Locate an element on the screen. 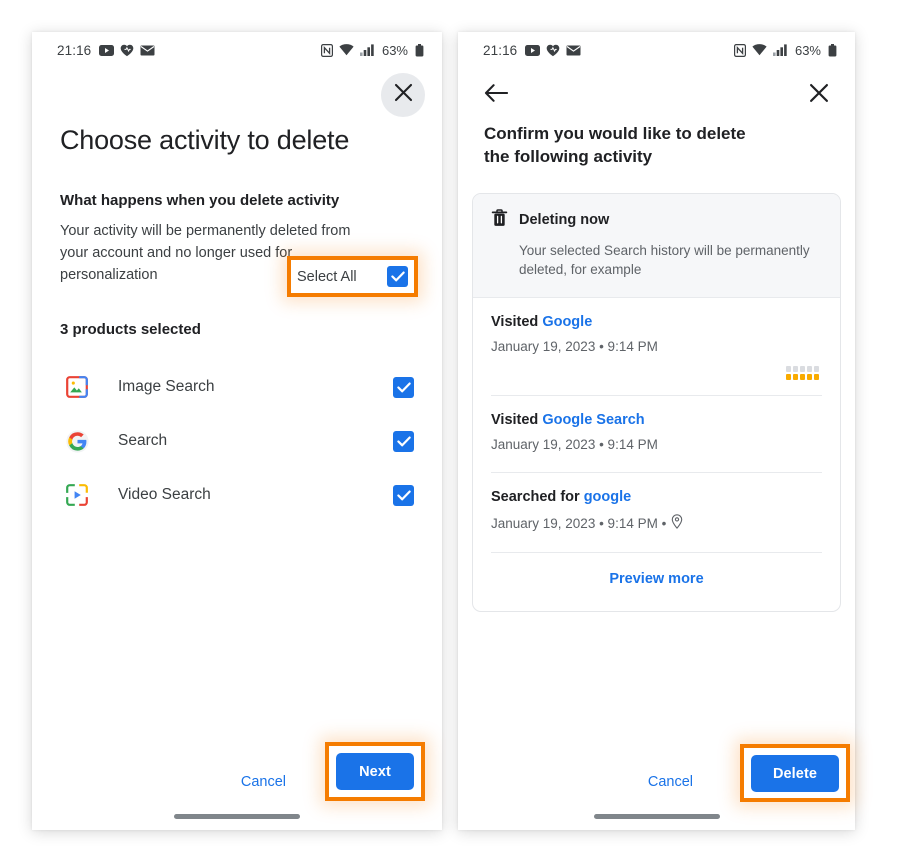 The width and height of the screenshot is (900, 862). top-navigation-bar is located at coordinates (656, 84).